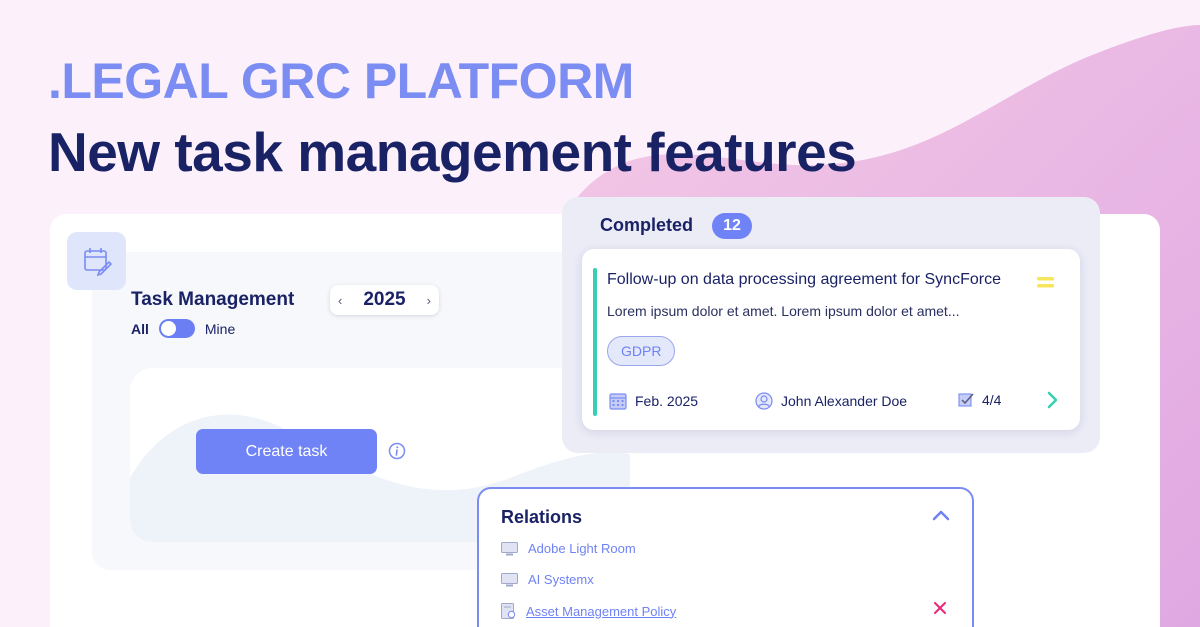 This screenshot has height=627, width=1200. I want to click on ownership-filter: All Mine, so click(183, 328).